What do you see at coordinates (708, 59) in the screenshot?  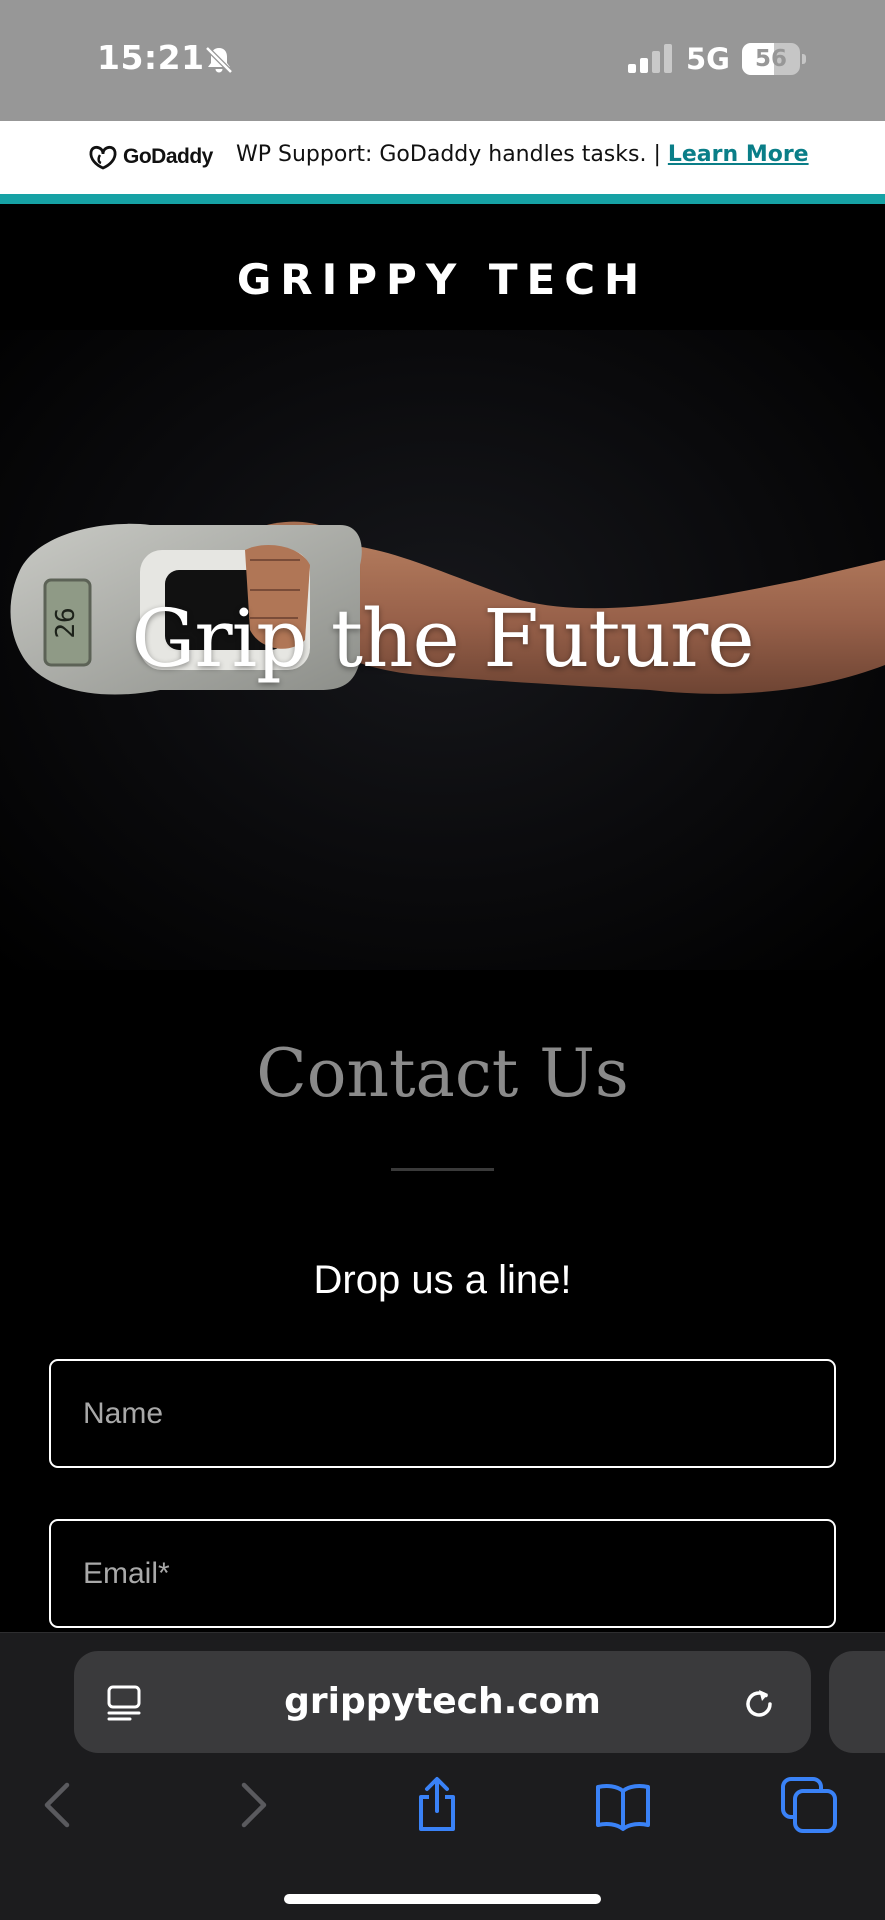 I see `network-label: 5G` at bounding box center [708, 59].